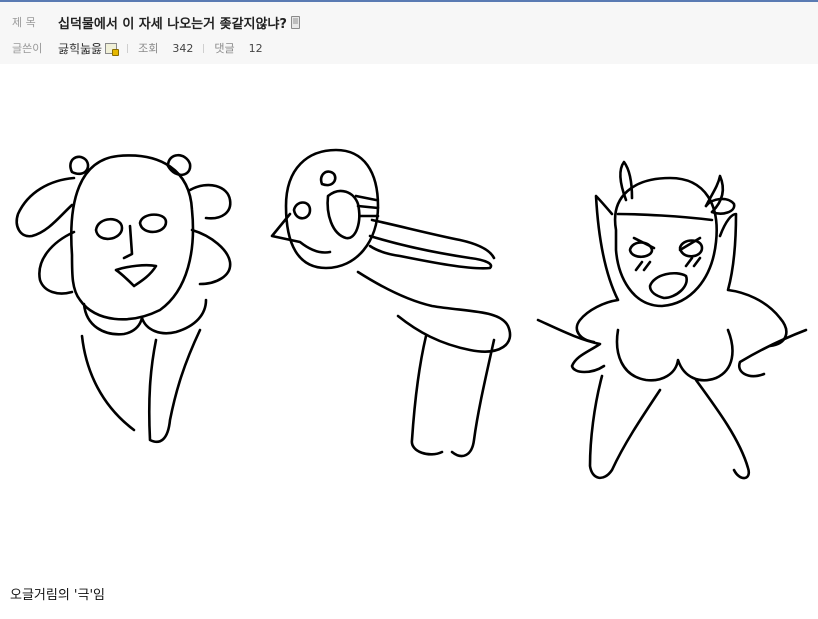 The height and width of the screenshot is (619, 818). Describe the element at coordinates (179, 165) in the screenshot. I see `figure-left-bun-right` at that location.